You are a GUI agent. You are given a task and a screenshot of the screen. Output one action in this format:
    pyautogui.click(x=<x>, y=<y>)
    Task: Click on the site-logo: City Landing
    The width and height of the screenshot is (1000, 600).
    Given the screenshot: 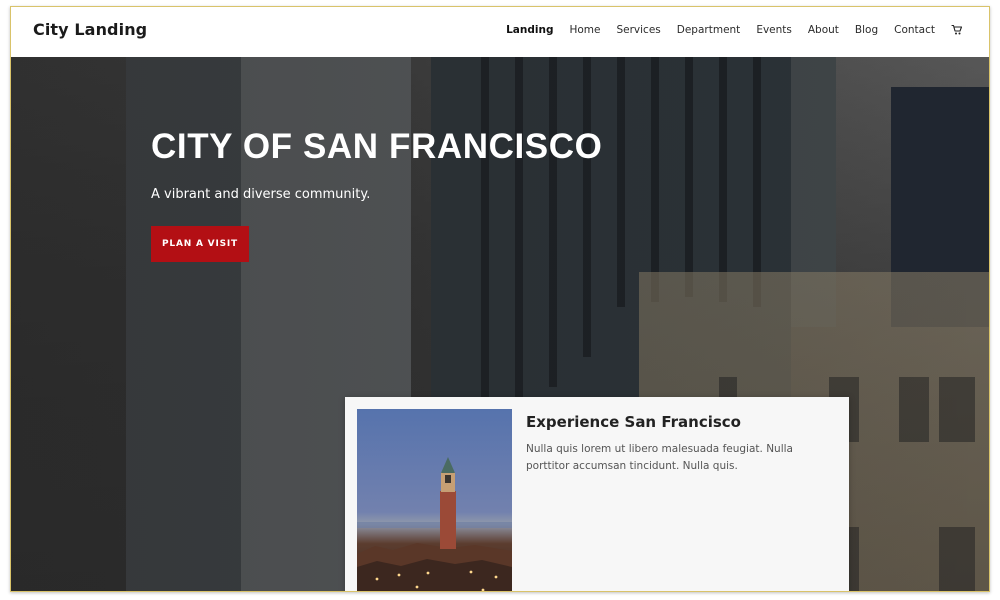 What is the action you would take?
    pyautogui.click(x=90, y=29)
    